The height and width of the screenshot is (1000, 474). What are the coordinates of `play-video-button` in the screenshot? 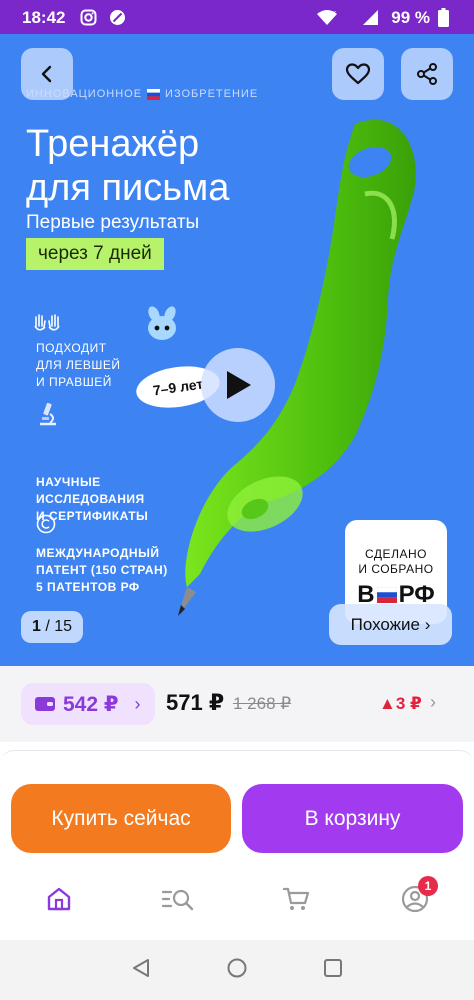 It's located at (238, 385).